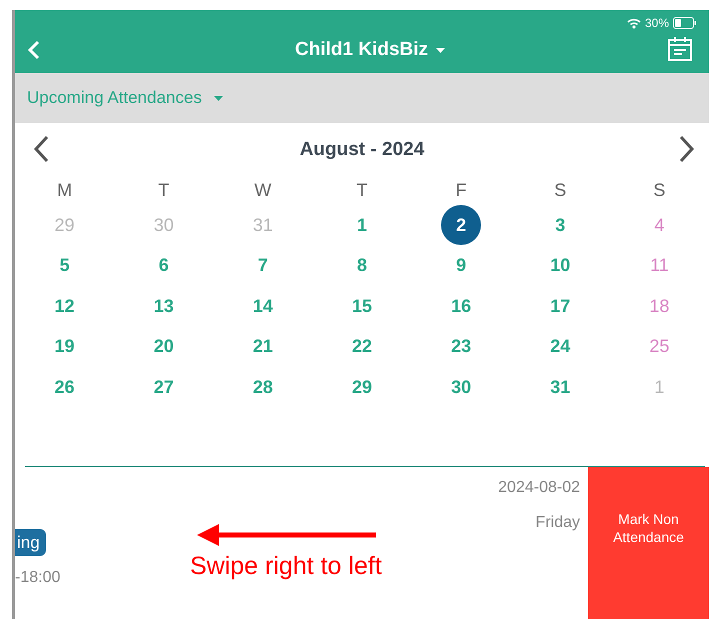  What do you see at coordinates (539, 488) in the screenshot?
I see `date-text: 2024-08-02` at bounding box center [539, 488].